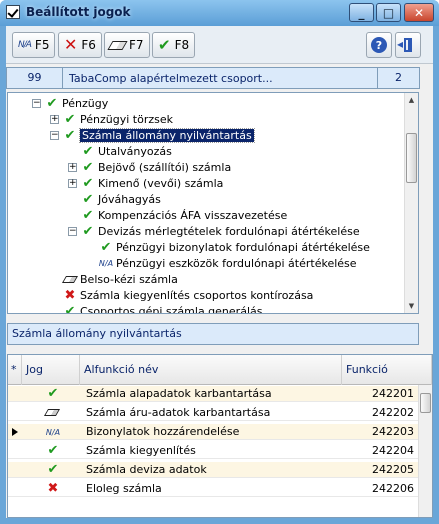 The height and width of the screenshot is (524, 439). What do you see at coordinates (129, 199) in the screenshot?
I see `tree-item-label: Jóváhagyás` at bounding box center [129, 199].